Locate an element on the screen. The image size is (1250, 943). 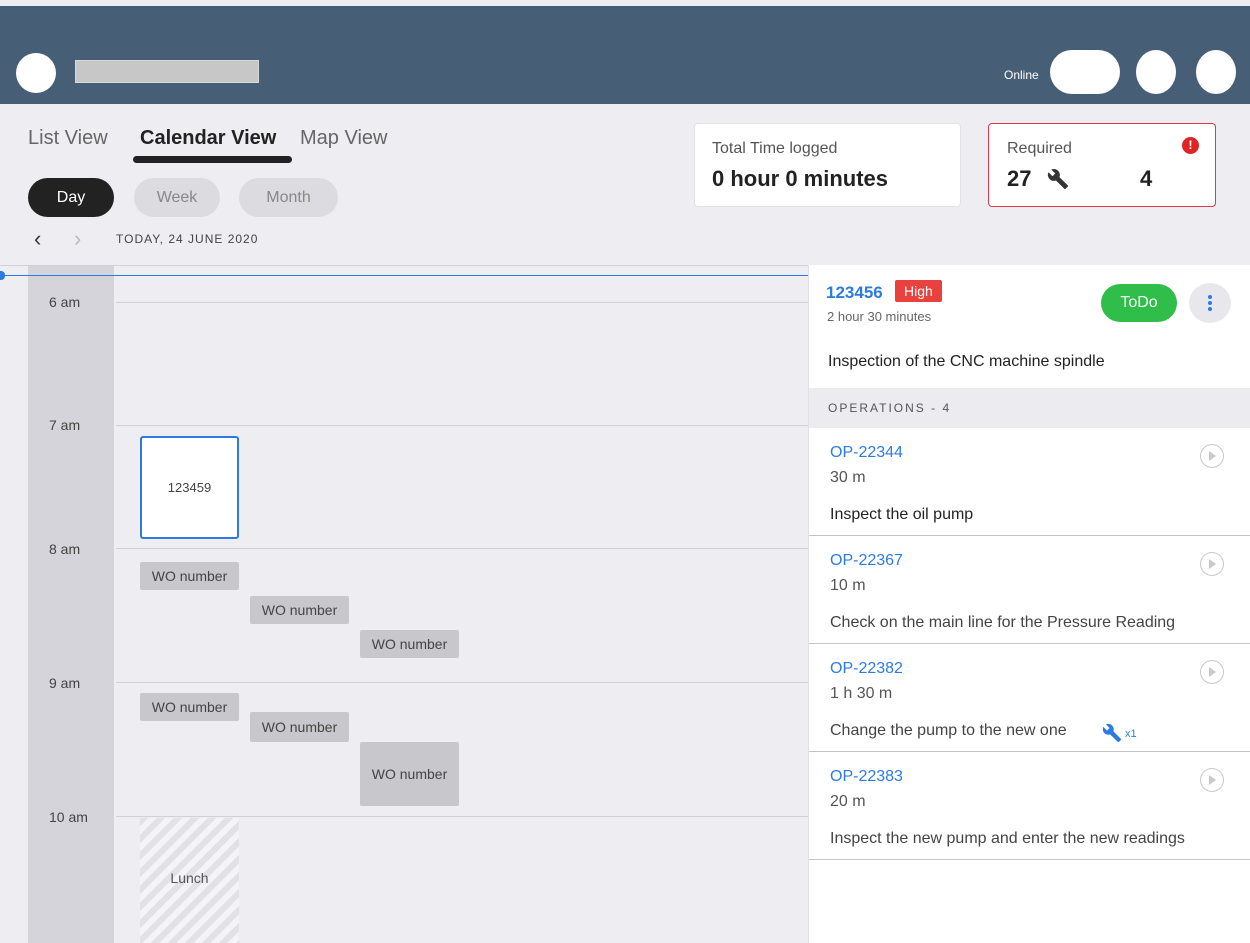
hour-label: 8 am is located at coordinates (65, 549).